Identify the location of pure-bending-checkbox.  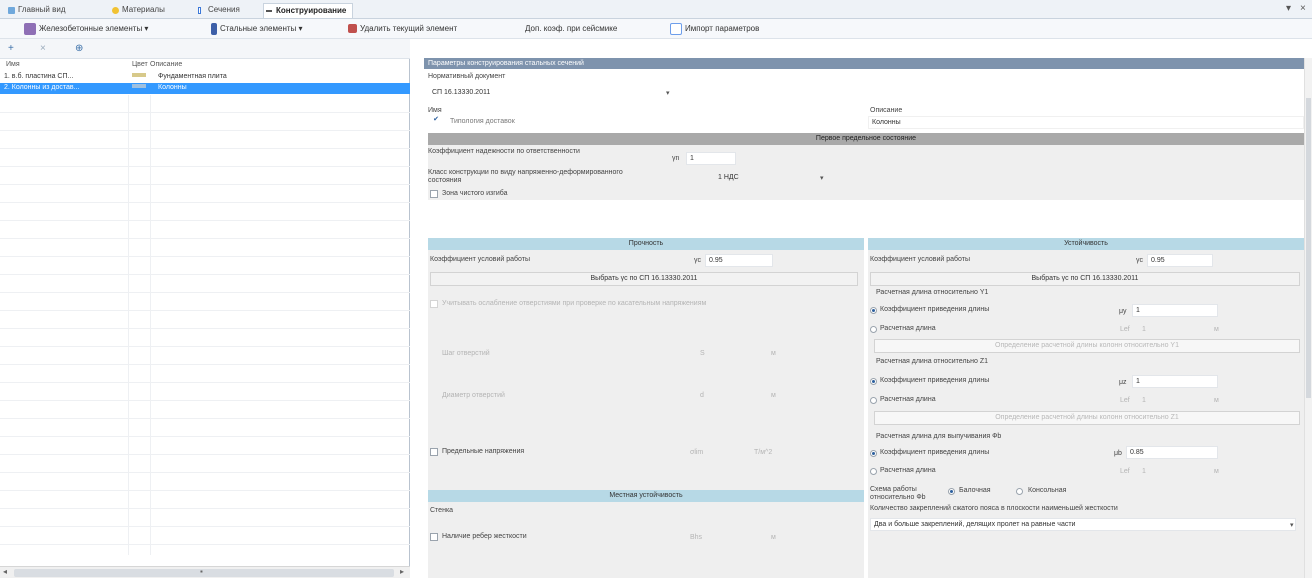
(434, 194).